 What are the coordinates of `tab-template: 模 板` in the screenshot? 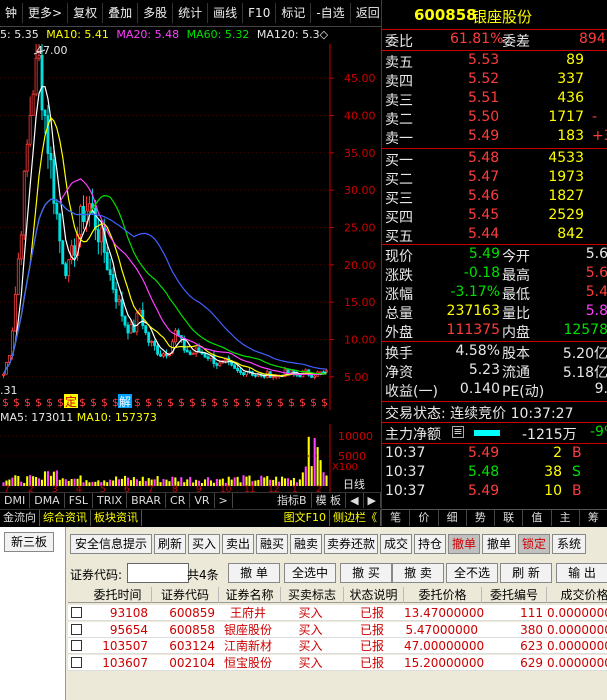 It's located at (329, 500).